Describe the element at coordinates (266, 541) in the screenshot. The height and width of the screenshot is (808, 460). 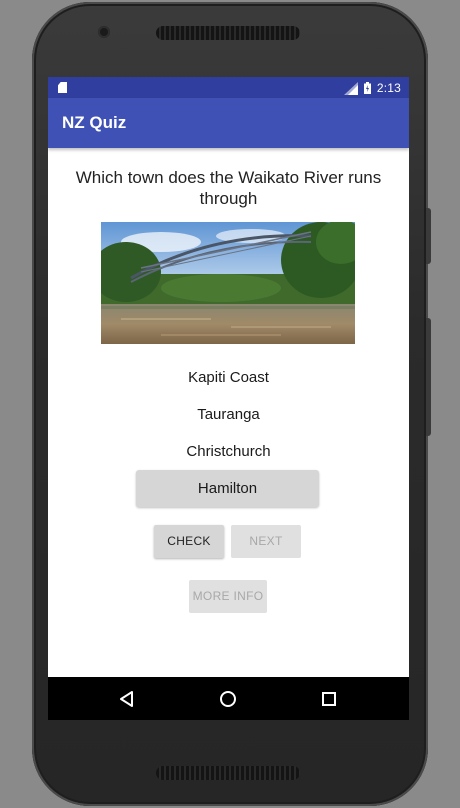
I see `next-button: NEXT` at that location.